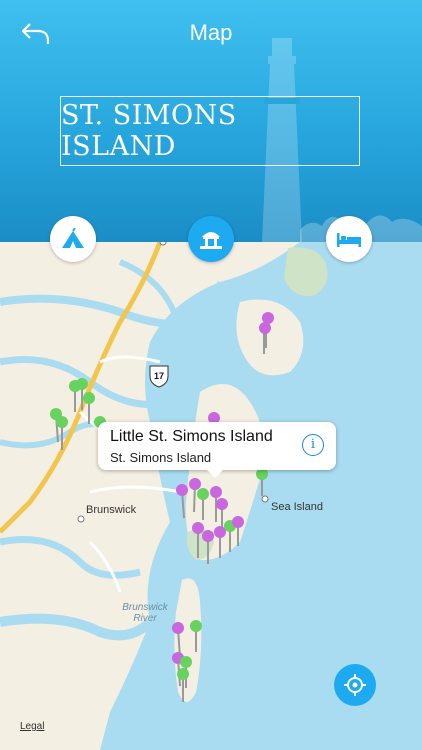 This screenshot has height=750, width=422. I want to click on map-label-sea-island: Sea Island, so click(297, 507).